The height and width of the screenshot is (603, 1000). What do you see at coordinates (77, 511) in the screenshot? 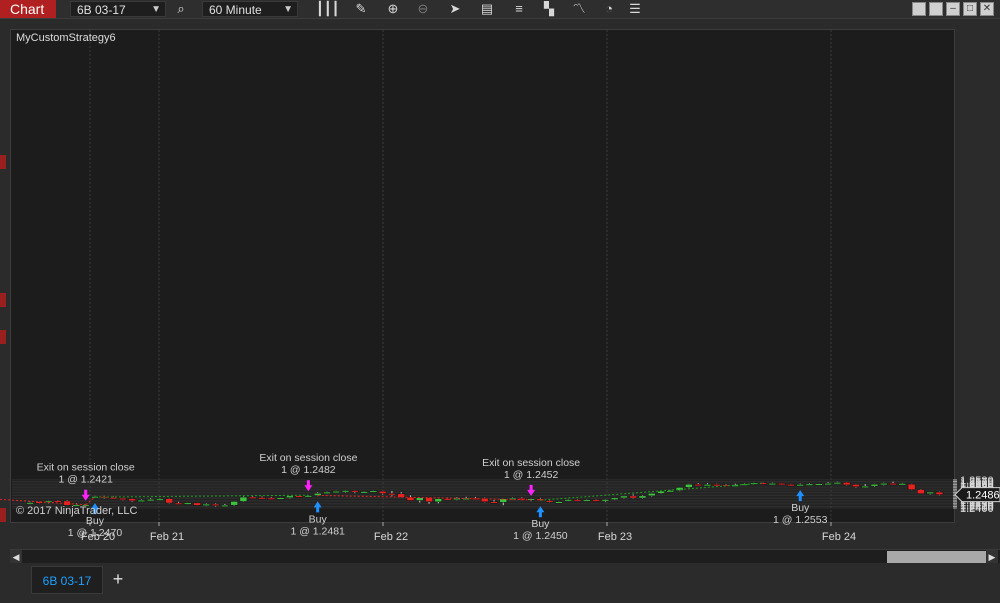
I see `copyright-notice: © 2017 NinjaTrader, LLC` at bounding box center [77, 511].